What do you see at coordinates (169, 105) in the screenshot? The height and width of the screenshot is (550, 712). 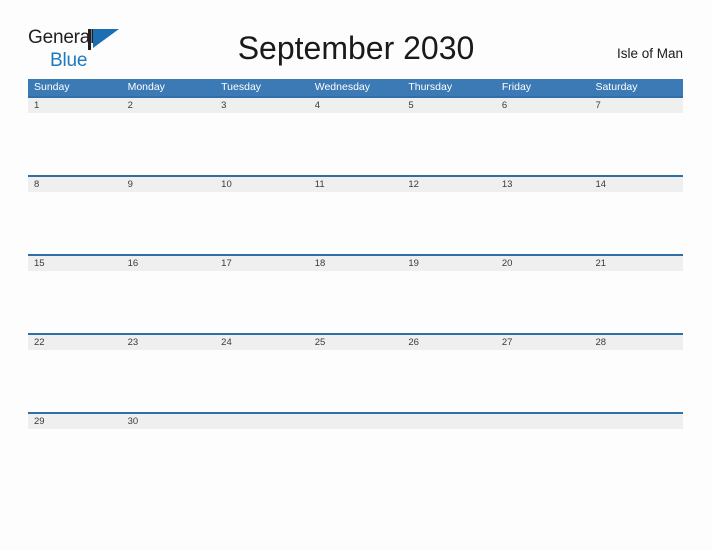 I see `day-cell: 2` at bounding box center [169, 105].